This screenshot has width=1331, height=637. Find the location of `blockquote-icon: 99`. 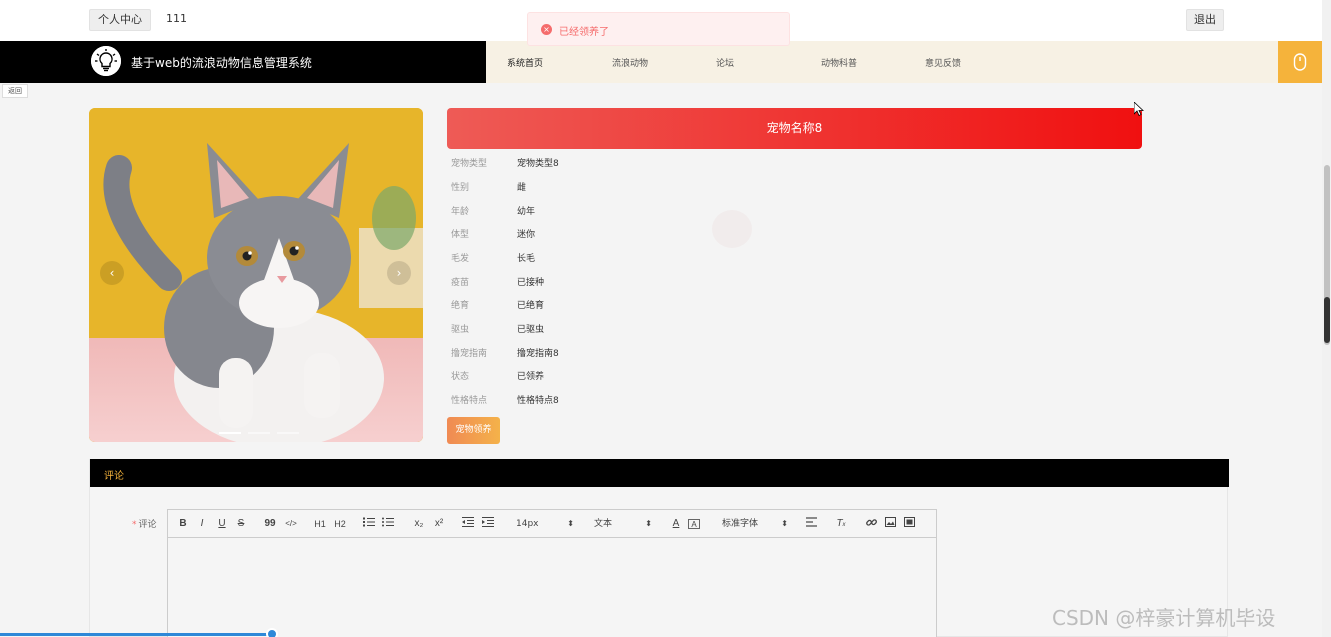

blockquote-icon: 99 is located at coordinates (270, 524).